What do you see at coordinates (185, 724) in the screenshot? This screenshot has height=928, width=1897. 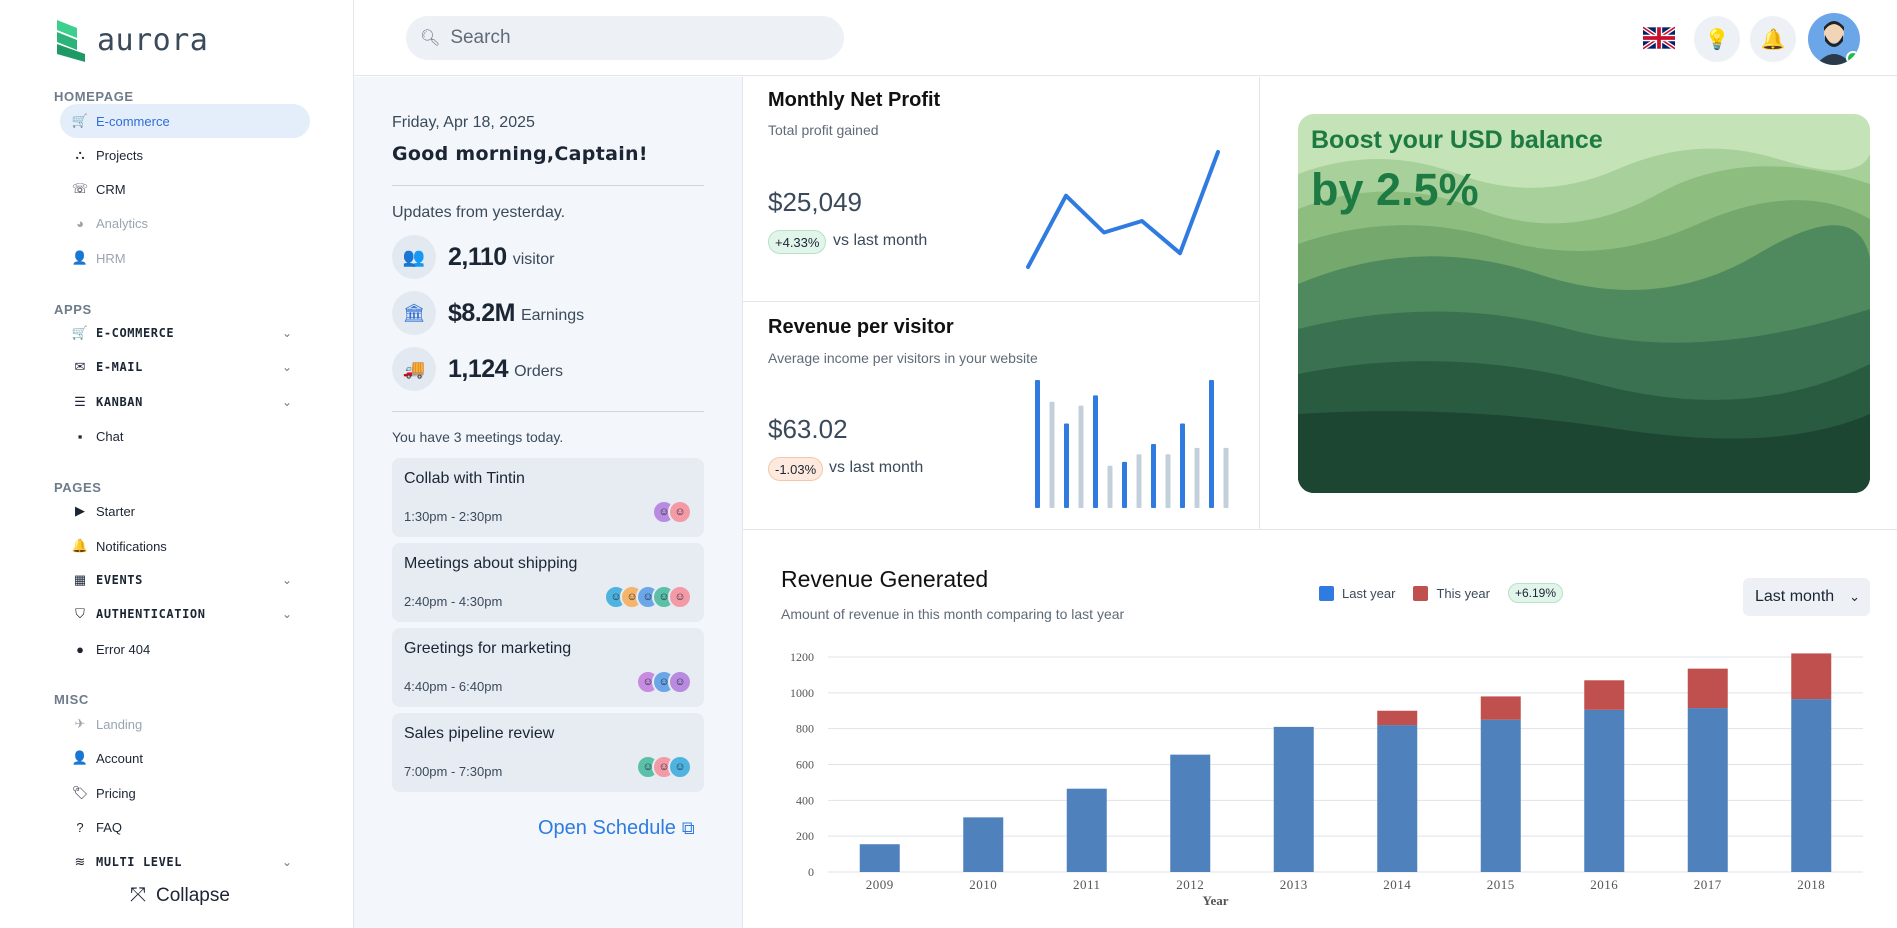 I see `sidebar-item-landing: ✈ Landing` at bounding box center [185, 724].